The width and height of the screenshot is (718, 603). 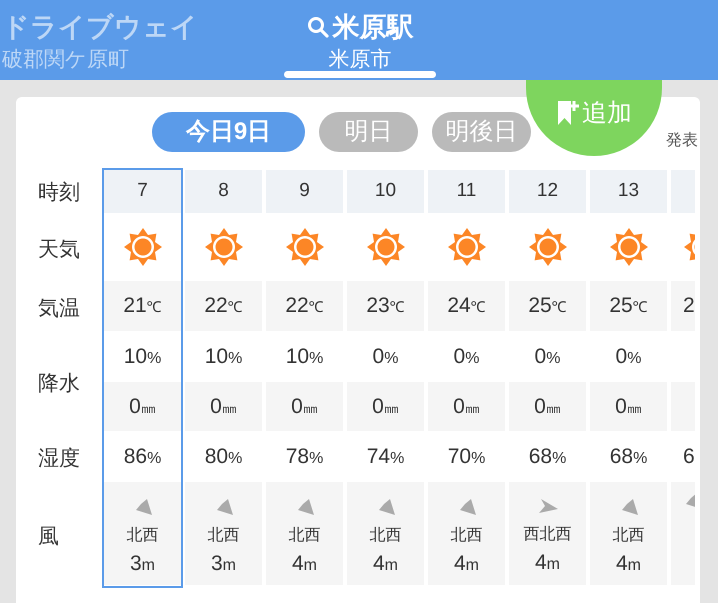 What do you see at coordinates (385, 306) in the screenshot?
I see `temperature-value: 23℃` at bounding box center [385, 306].